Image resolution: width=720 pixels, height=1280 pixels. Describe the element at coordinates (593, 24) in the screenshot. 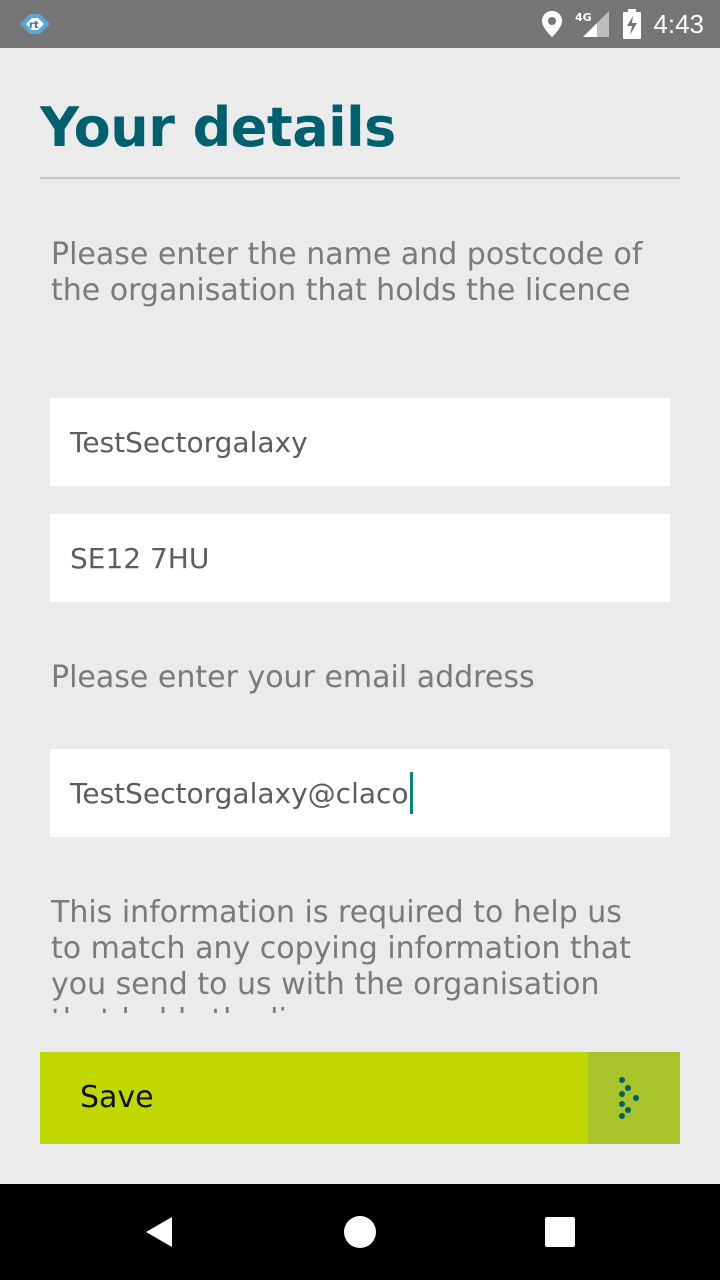

I see `signal-icon: 4G` at that location.